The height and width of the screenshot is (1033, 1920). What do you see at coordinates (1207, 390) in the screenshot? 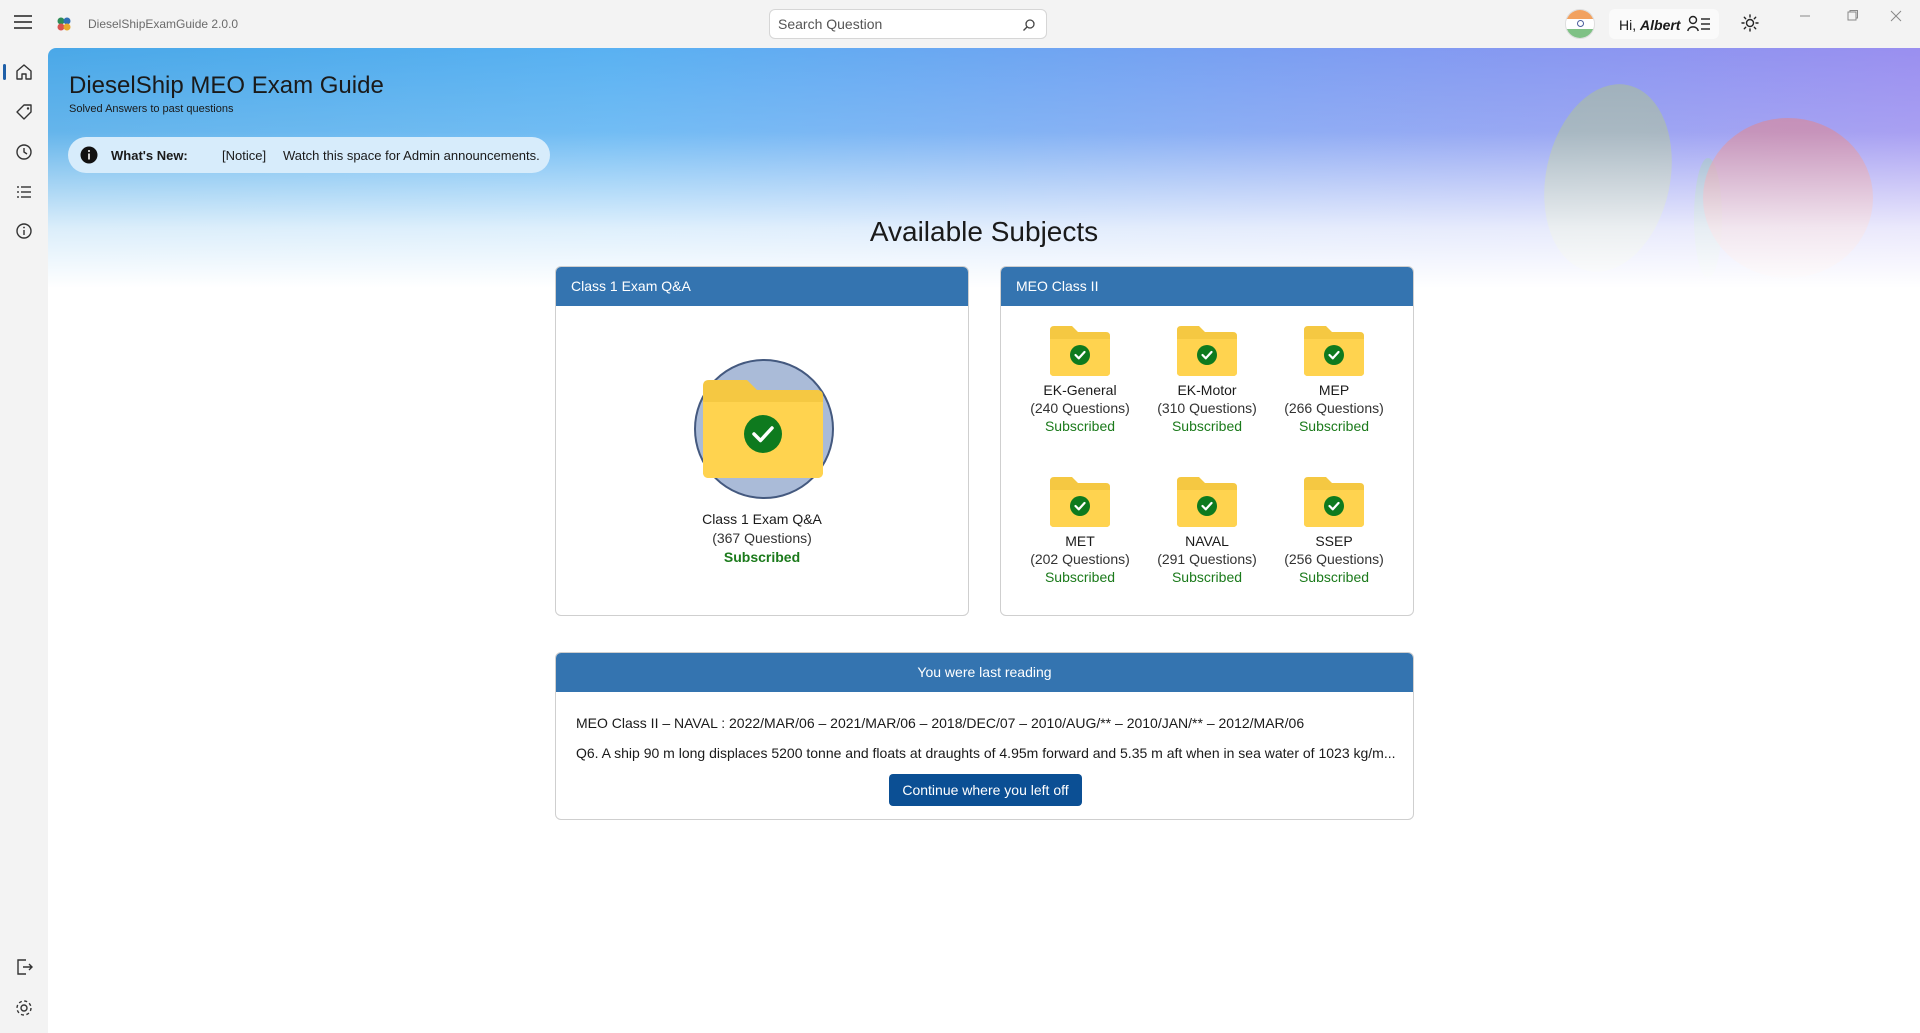
I see `subject-name: EK-Motor` at bounding box center [1207, 390].